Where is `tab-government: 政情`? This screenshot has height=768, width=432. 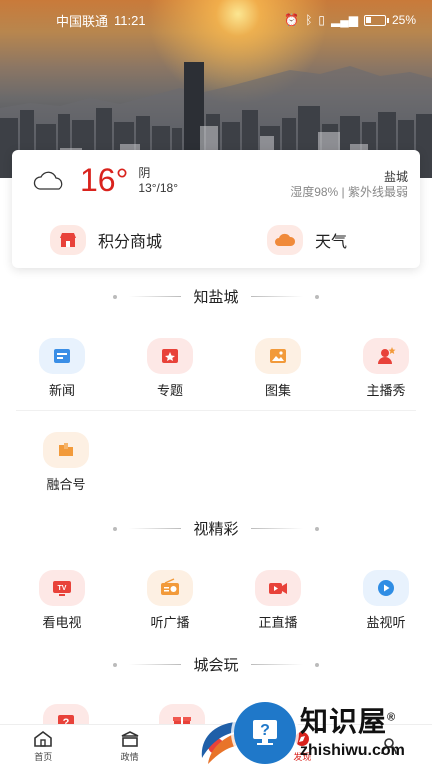
tab-government: 政情 is located at coordinates (129, 746).